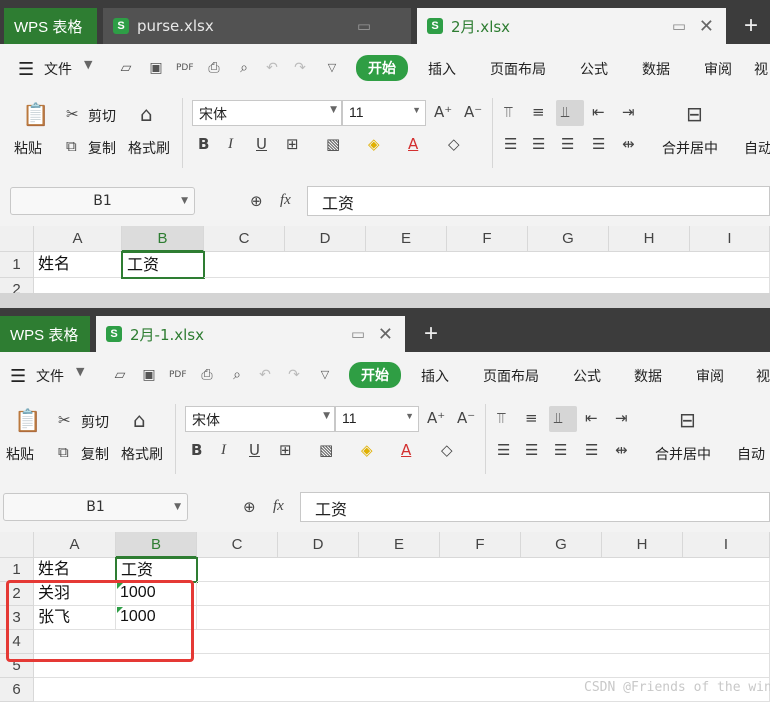 This screenshot has height=706, width=770. What do you see at coordinates (265, 375) in the screenshot?
I see `undo-icon: ↶` at bounding box center [265, 375].